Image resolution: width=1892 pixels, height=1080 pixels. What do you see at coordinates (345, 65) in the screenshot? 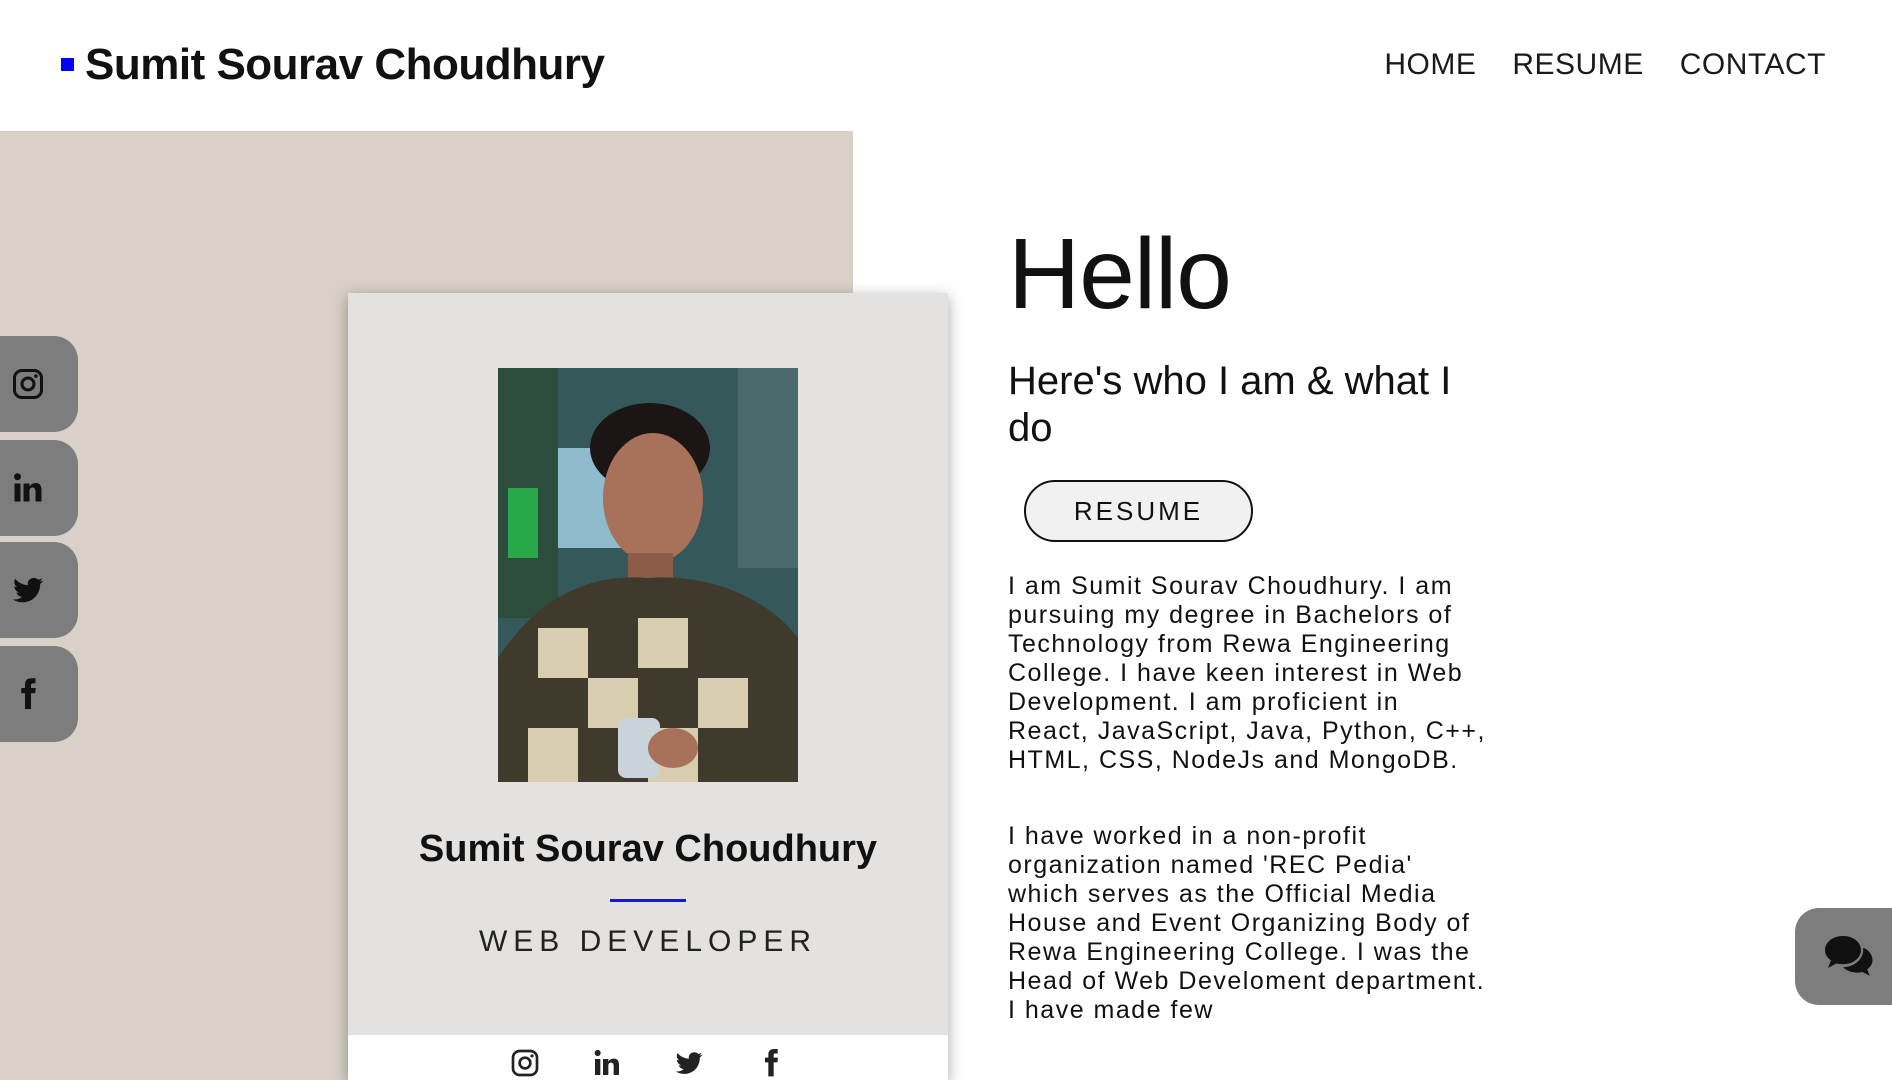
I see `site-name: Sumit Sourav Choudhury` at bounding box center [345, 65].